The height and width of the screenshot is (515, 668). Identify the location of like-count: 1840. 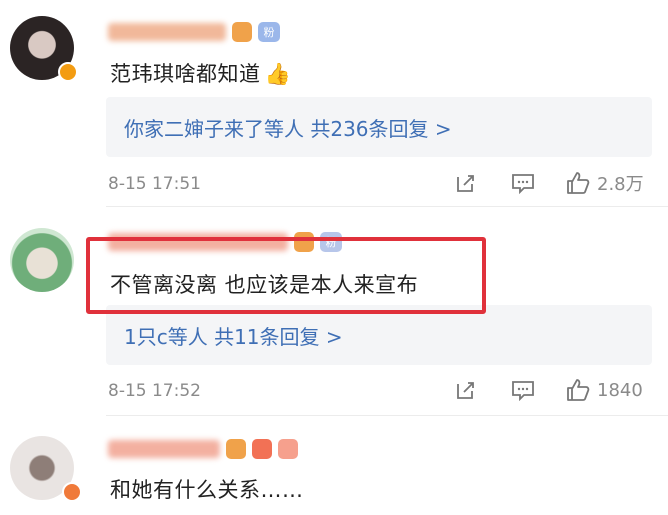
(620, 390).